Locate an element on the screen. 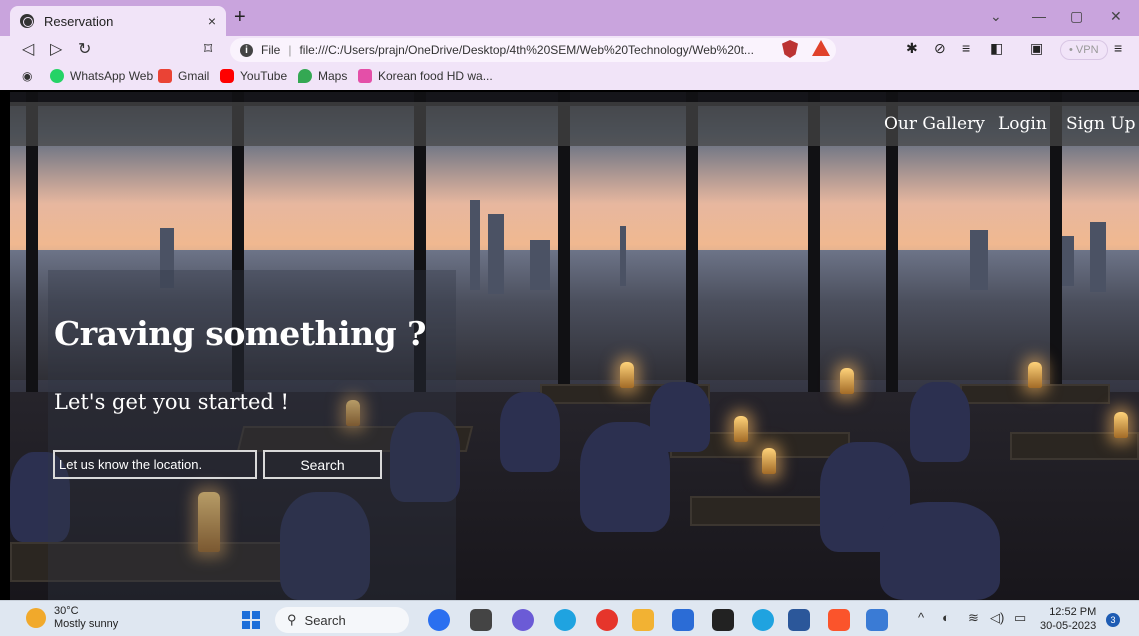  brave-icon is located at coordinates (839, 620).